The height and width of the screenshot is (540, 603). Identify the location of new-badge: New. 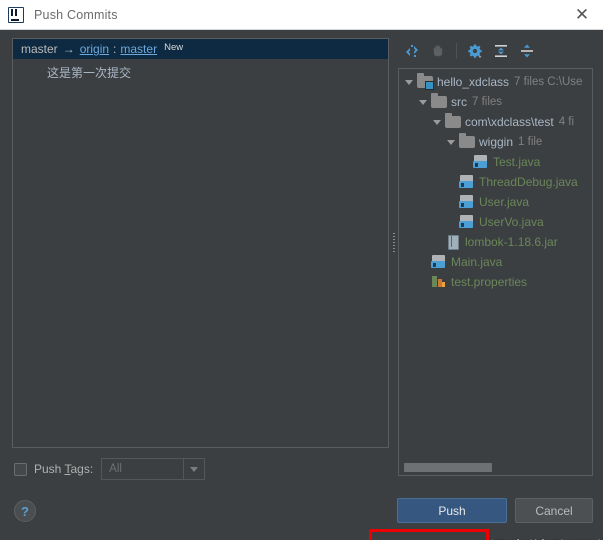
(174, 47).